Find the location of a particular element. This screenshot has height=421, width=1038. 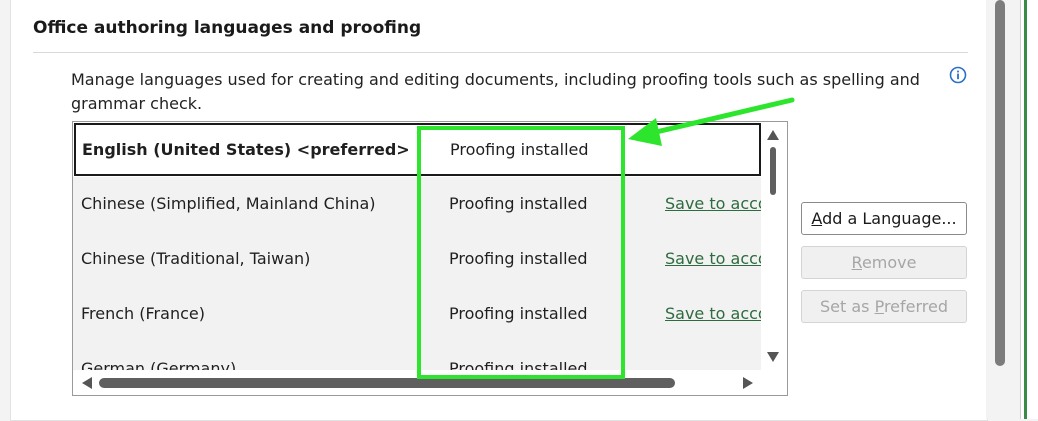

set-as-preferred-button: Set as Preferred is located at coordinates (884, 306).